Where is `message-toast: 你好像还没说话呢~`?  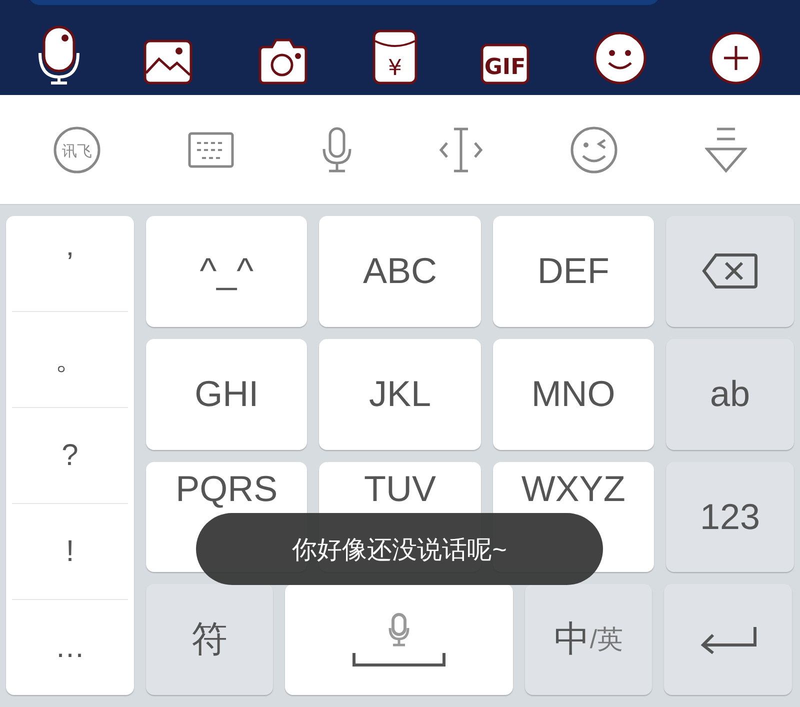 message-toast: 你好像还没说话呢~ is located at coordinates (399, 549).